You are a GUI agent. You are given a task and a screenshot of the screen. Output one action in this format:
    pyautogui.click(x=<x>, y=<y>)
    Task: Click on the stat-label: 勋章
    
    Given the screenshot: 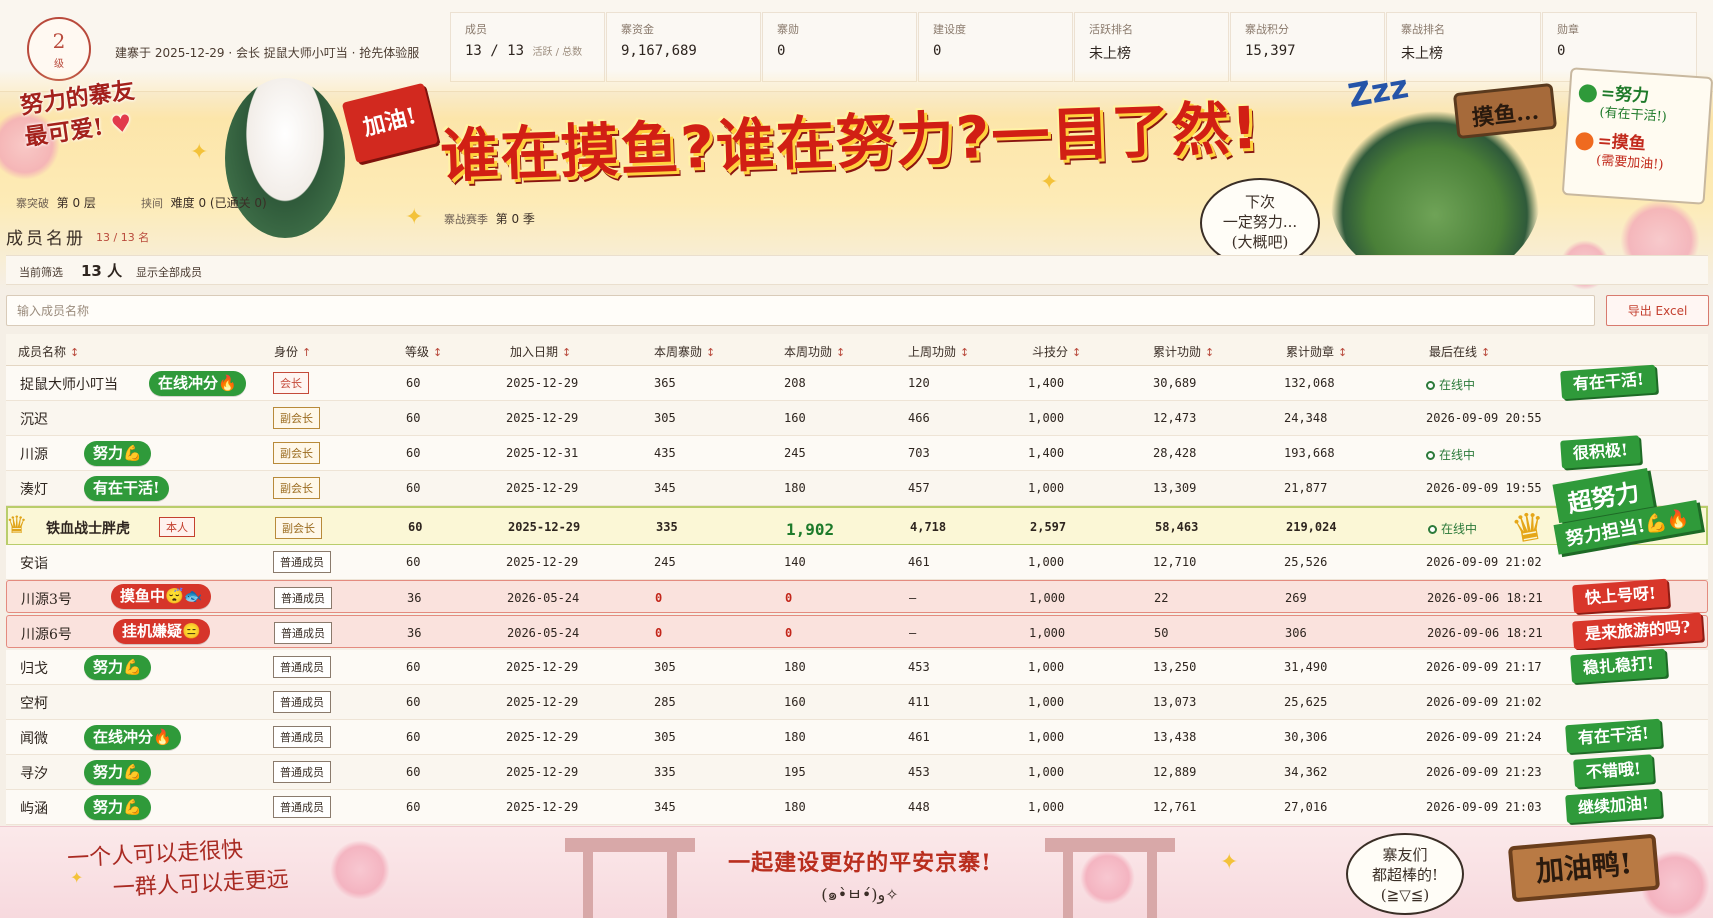 What is the action you would take?
    pyautogui.click(x=1568, y=29)
    